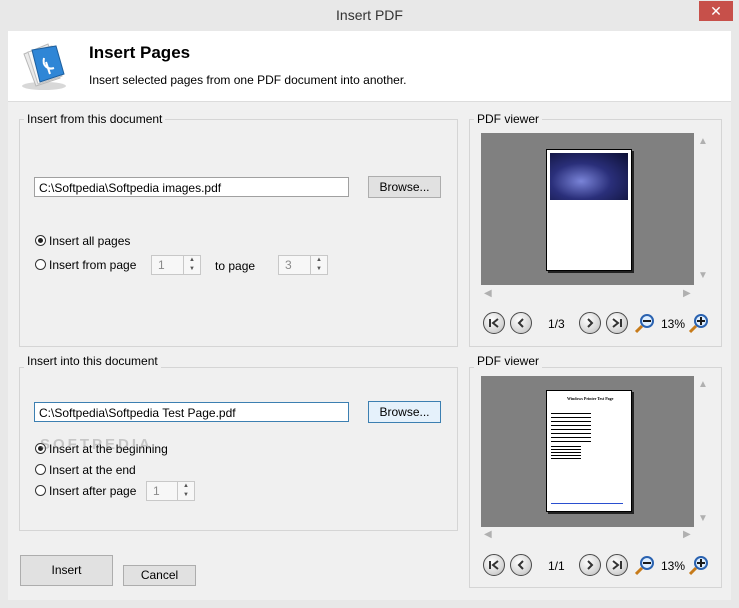 This screenshot has width=739, height=608. Describe the element at coordinates (40, 264) in the screenshot. I see `insert-from-page-radio` at that location.